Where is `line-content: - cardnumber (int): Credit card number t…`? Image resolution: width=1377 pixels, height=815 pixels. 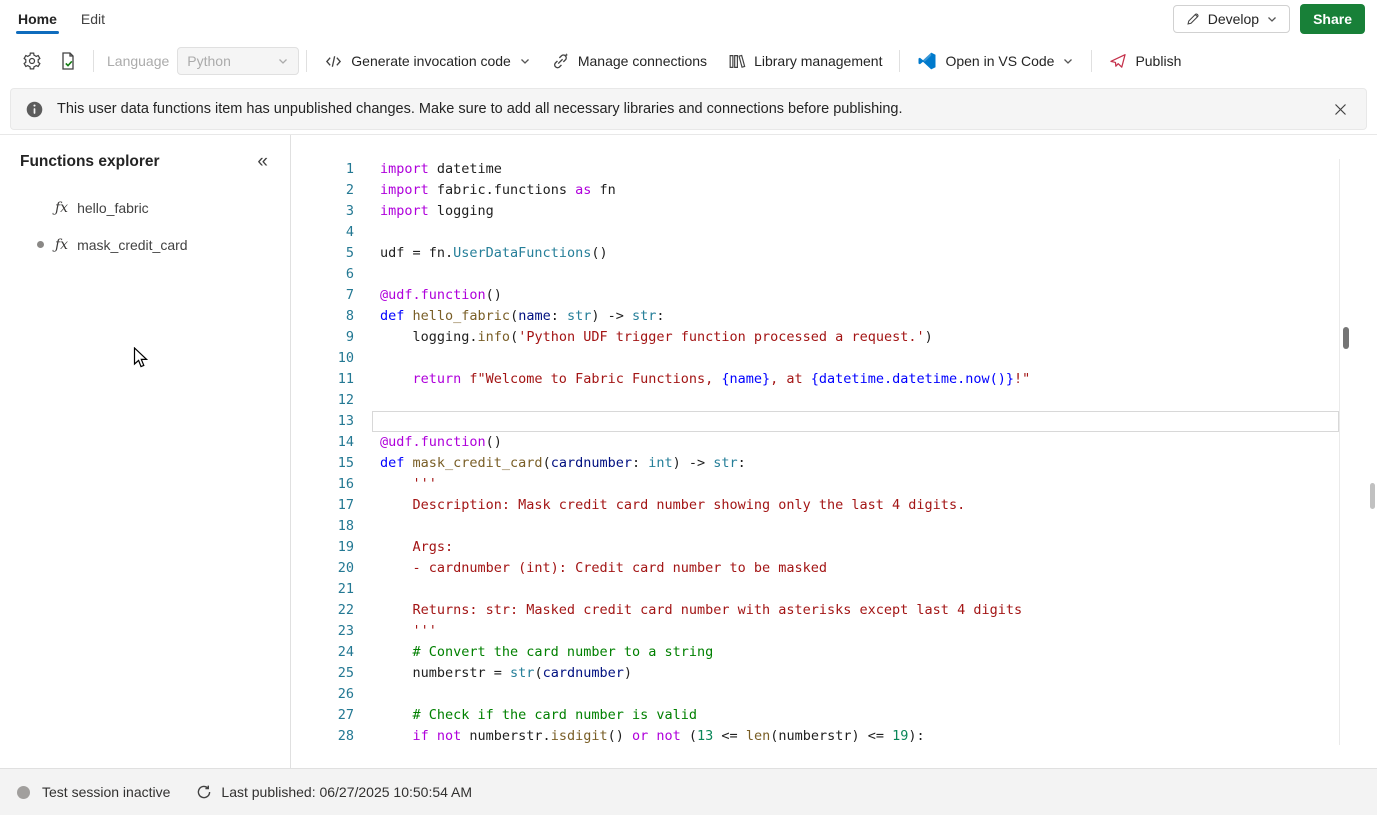
line-content: - cardnumber (int): Credit card number t… is located at coordinates (855, 568).